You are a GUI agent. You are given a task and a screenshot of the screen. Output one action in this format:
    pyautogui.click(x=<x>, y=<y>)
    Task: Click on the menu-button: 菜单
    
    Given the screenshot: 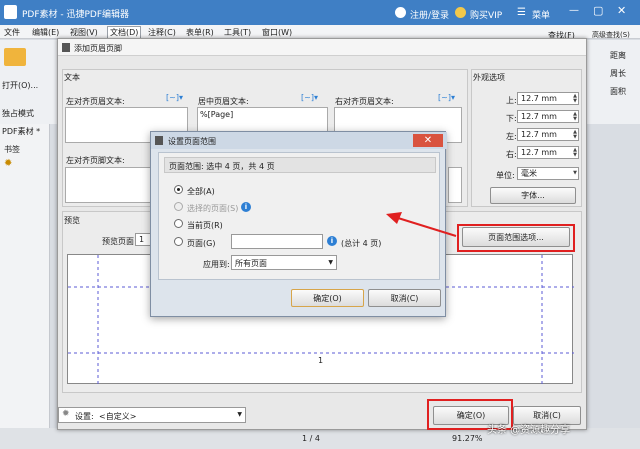 What is the action you would take?
    pyautogui.click(x=541, y=14)
    